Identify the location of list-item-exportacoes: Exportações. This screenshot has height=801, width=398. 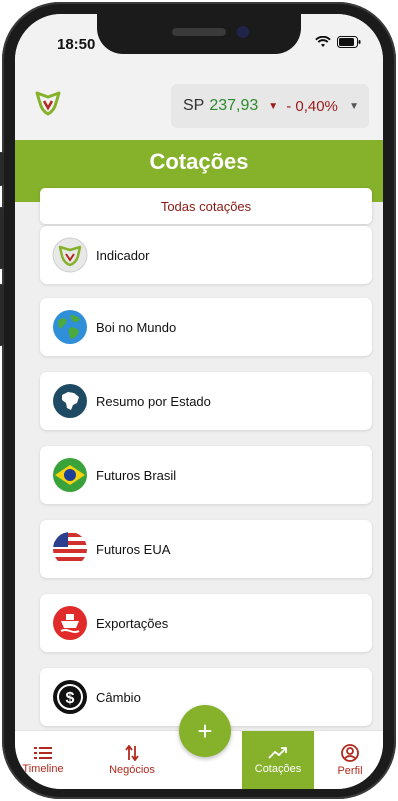
(206, 623).